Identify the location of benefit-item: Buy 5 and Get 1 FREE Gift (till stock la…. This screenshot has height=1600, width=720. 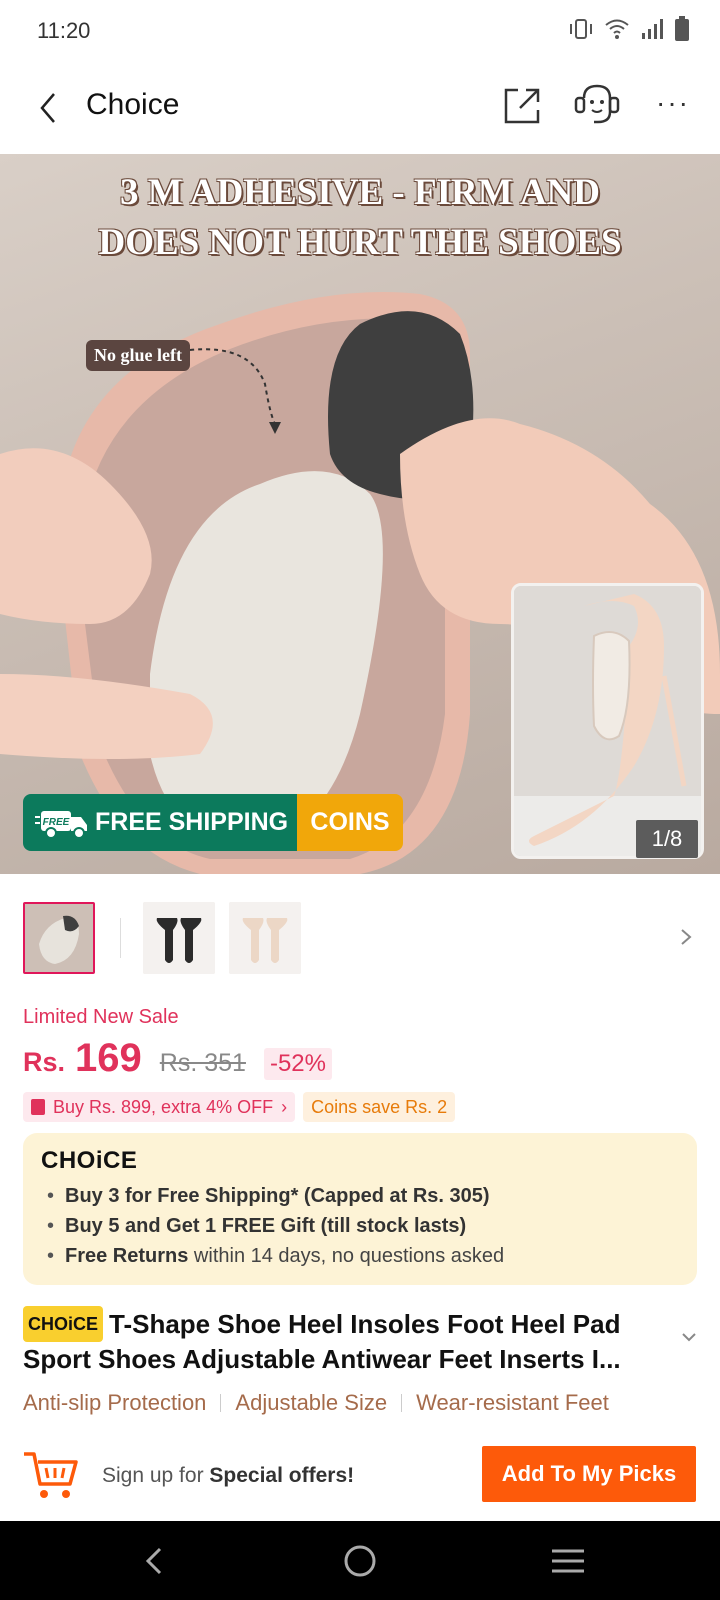
(360, 1226).